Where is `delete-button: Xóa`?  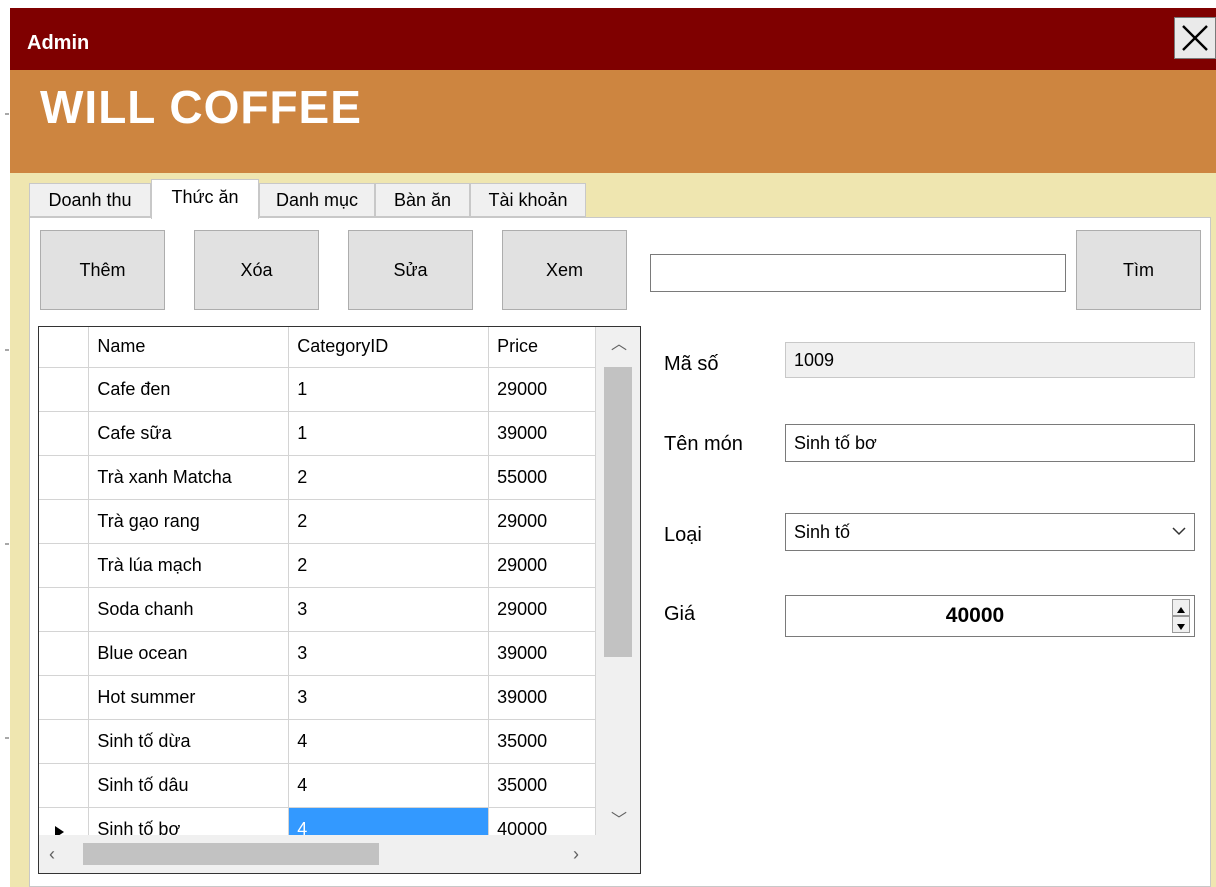
delete-button: Xóa is located at coordinates (256, 270).